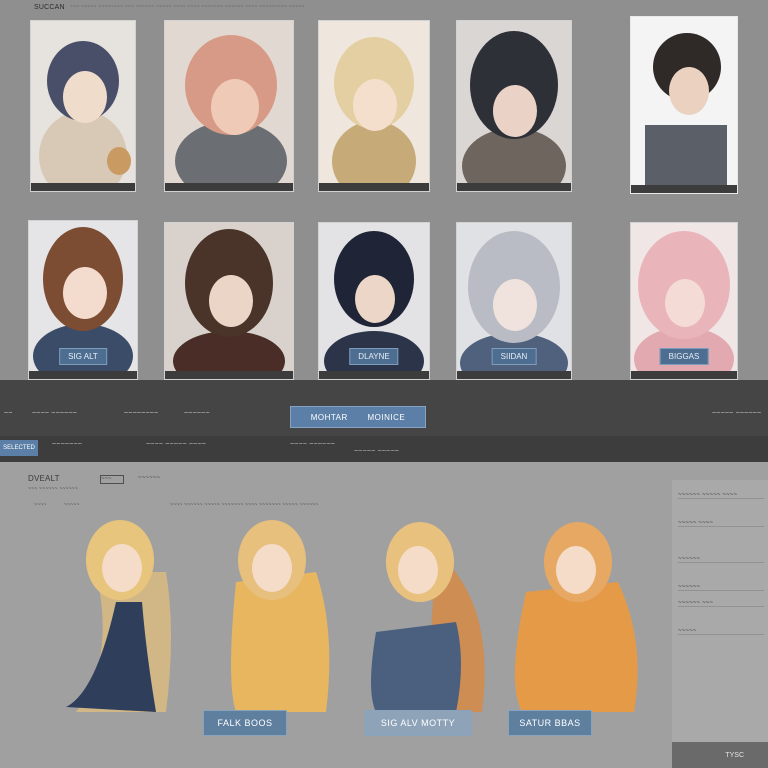  Describe the element at coordinates (736, 413) in the screenshot. I see `toolbar-label: ~~~~~ ~~~~~~` at that location.